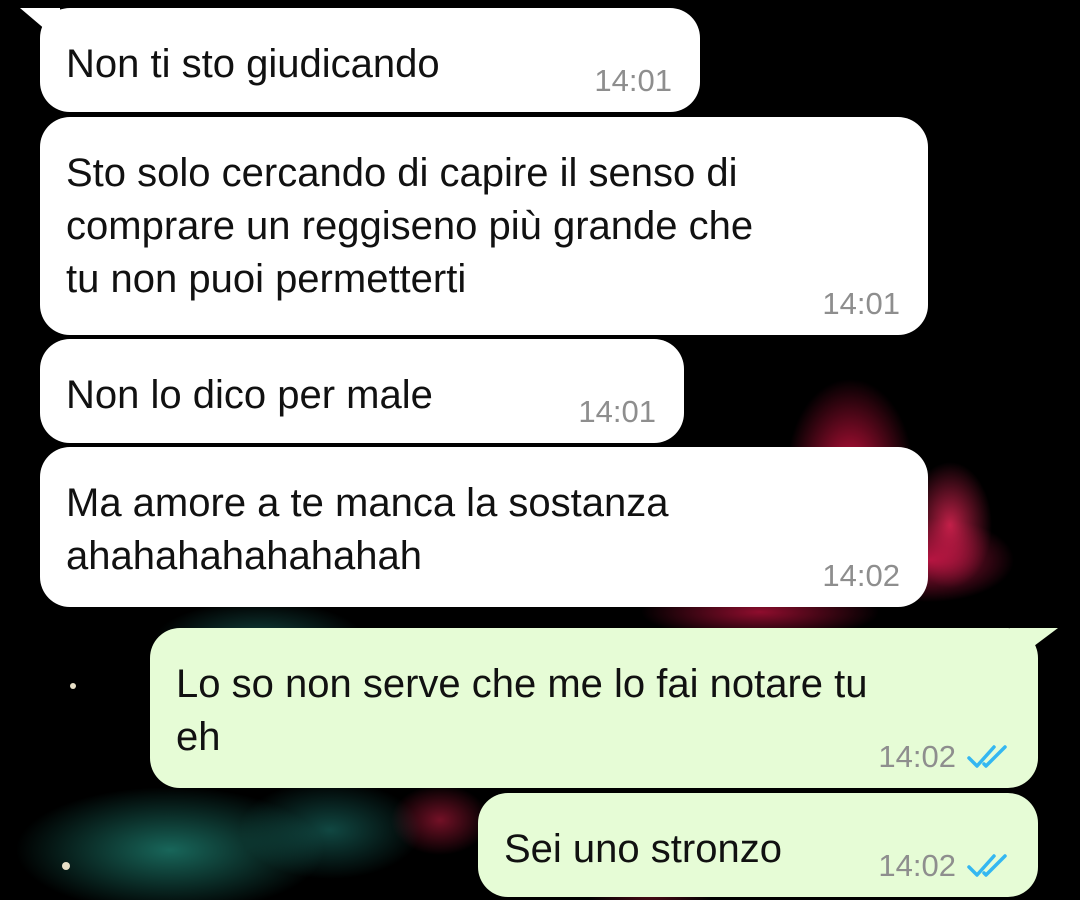 The image size is (1080, 900). I want to click on message-bubble-incoming: Non lo dico per male 14:01, so click(362, 391).